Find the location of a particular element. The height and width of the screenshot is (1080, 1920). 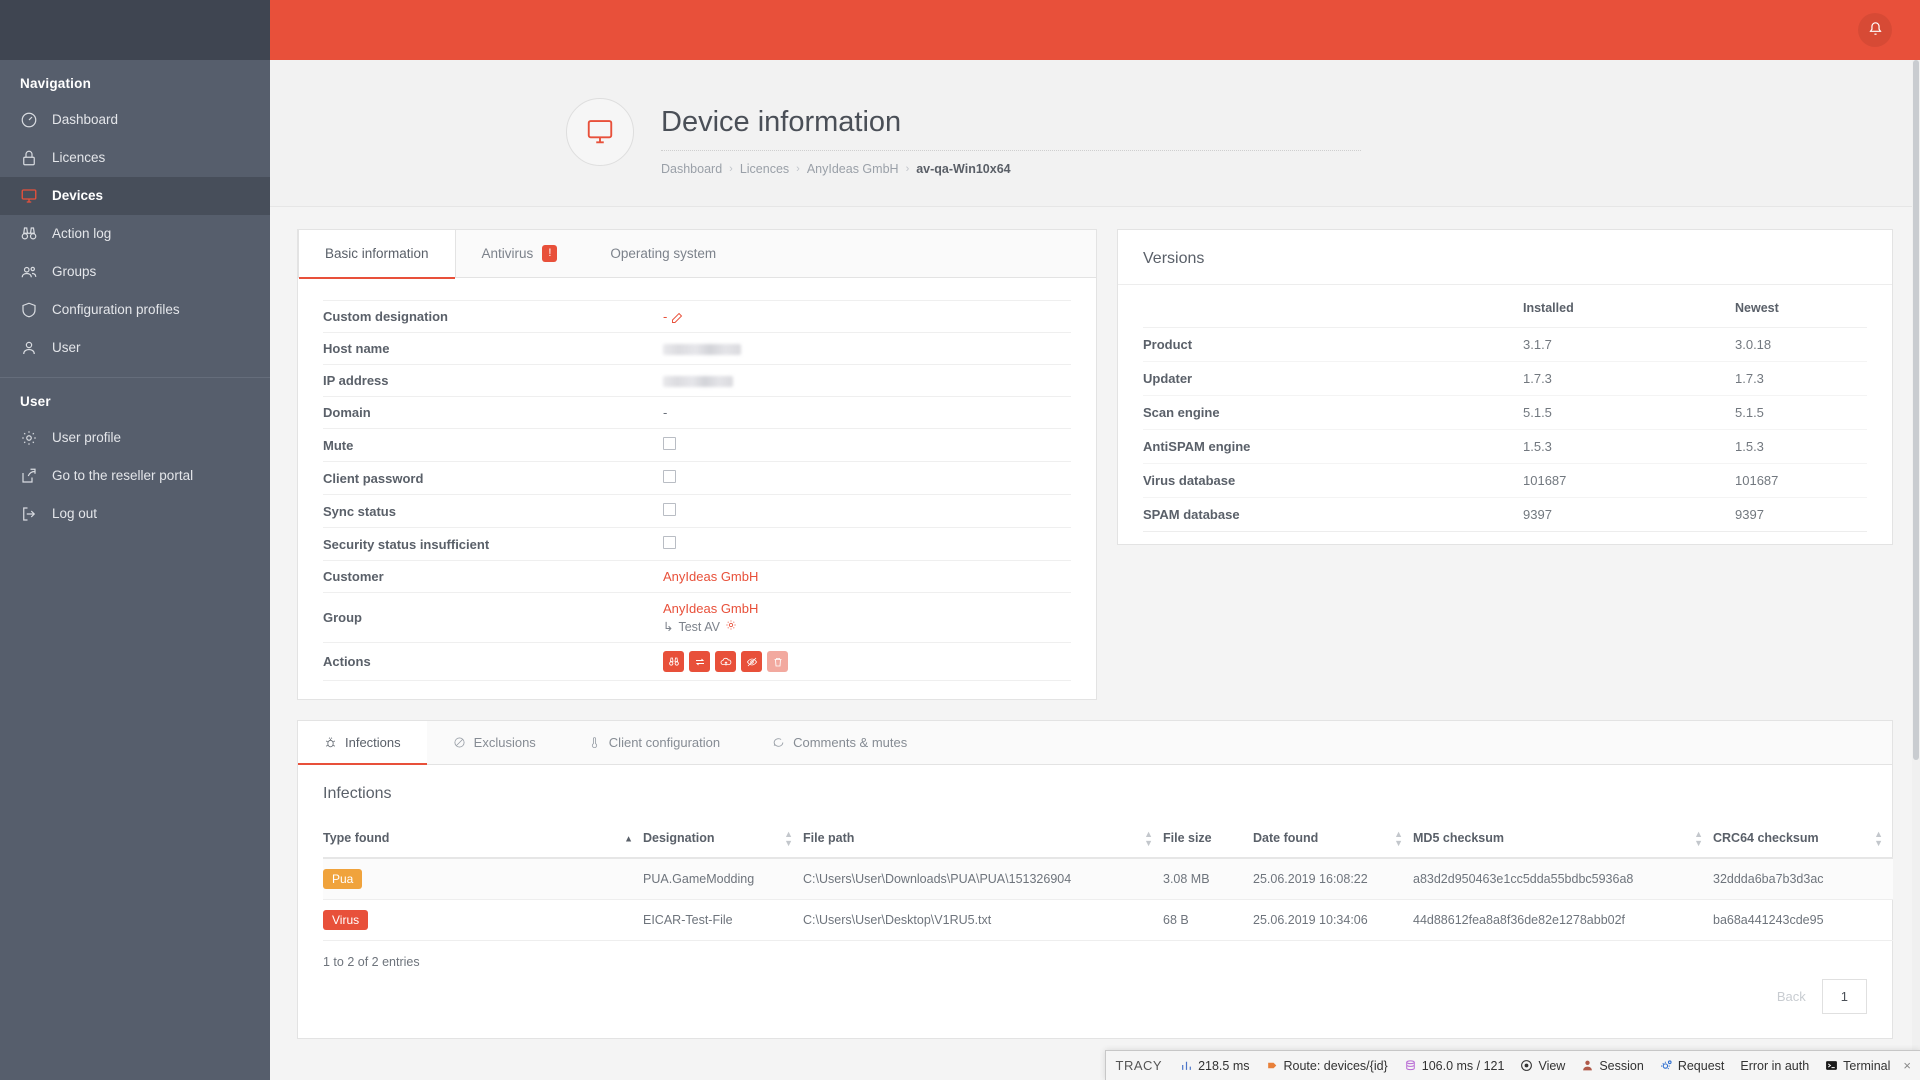

table-row: Custom designation - is located at coordinates (697, 316).